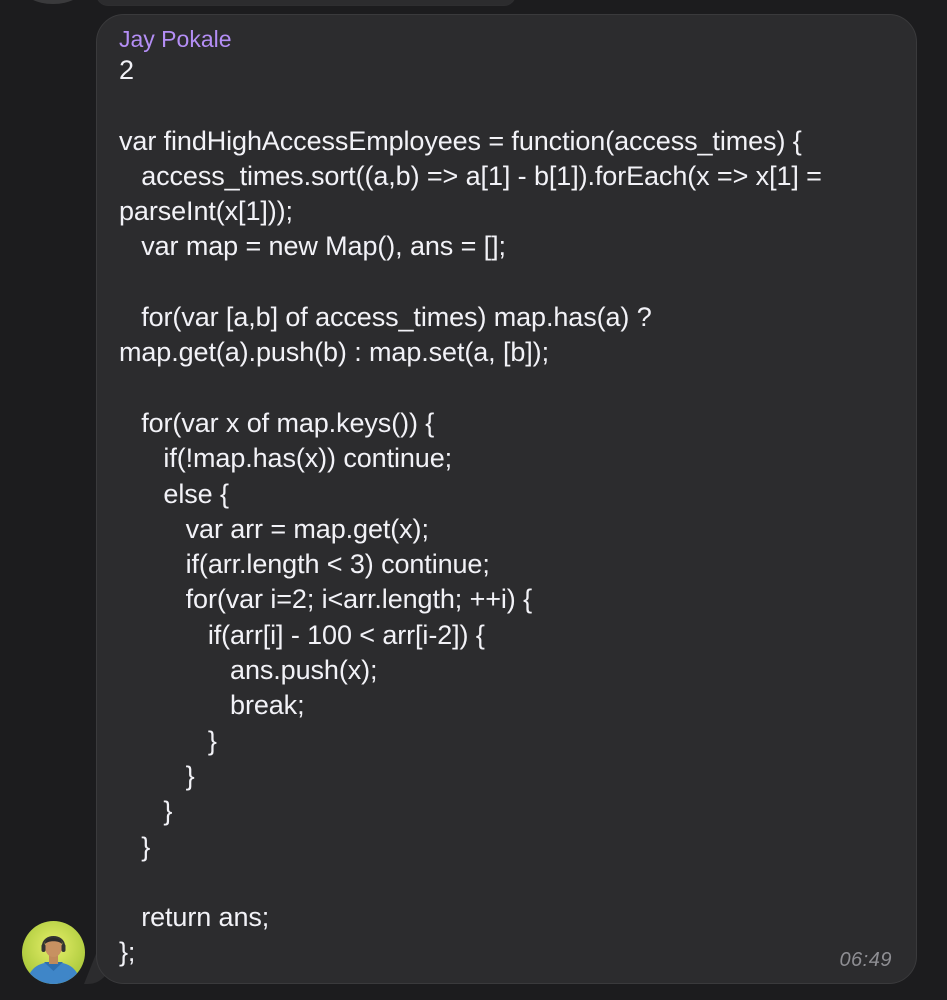  What do you see at coordinates (865, 960) in the screenshot?
I see `message-timestamp: 06:49` at bounding box center [865, 960].